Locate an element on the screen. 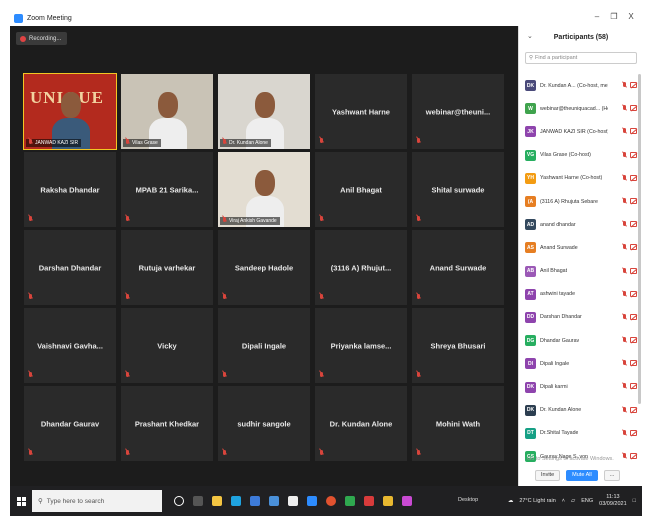  invite-button: Invite is located at coordinates (548, 475).